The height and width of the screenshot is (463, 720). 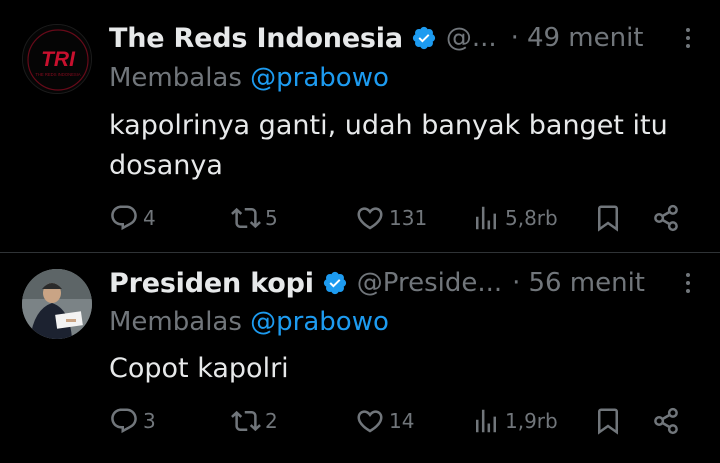 I want to click on reply-count: 3, so click(x=149, y=421).